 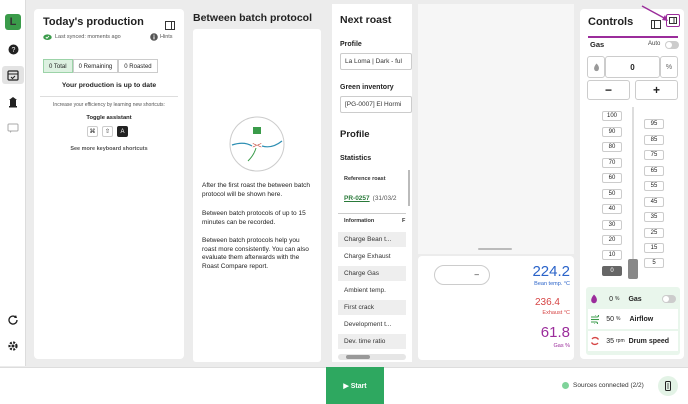 What do you see at coordinates (109, 149) in the screenshot?
I see `more-shortcuts-link: See more keyboard shortcuts` at bounding box center [109, 149].